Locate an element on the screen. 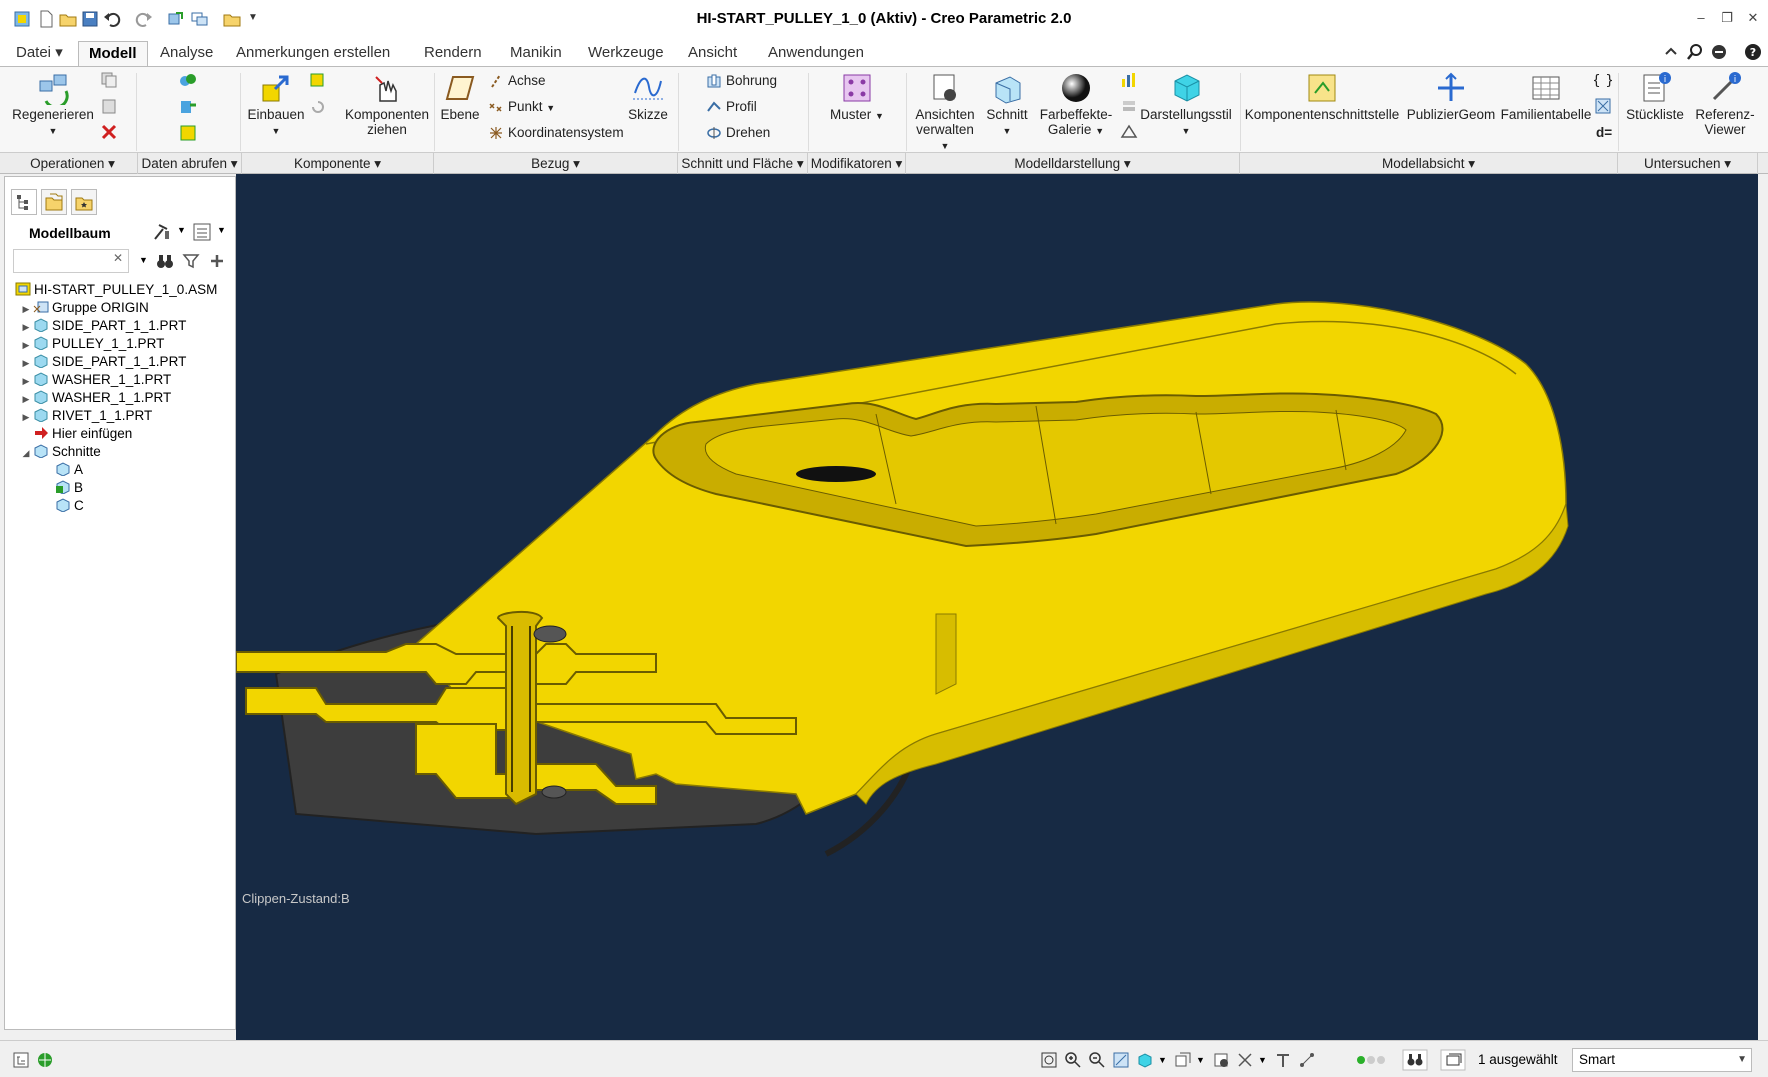 This screenshot has height=1077, width=1768. farbeffekte-galerie-button: Farbeffekte- Galerie ▼ is located at coordinates (1076, 105).